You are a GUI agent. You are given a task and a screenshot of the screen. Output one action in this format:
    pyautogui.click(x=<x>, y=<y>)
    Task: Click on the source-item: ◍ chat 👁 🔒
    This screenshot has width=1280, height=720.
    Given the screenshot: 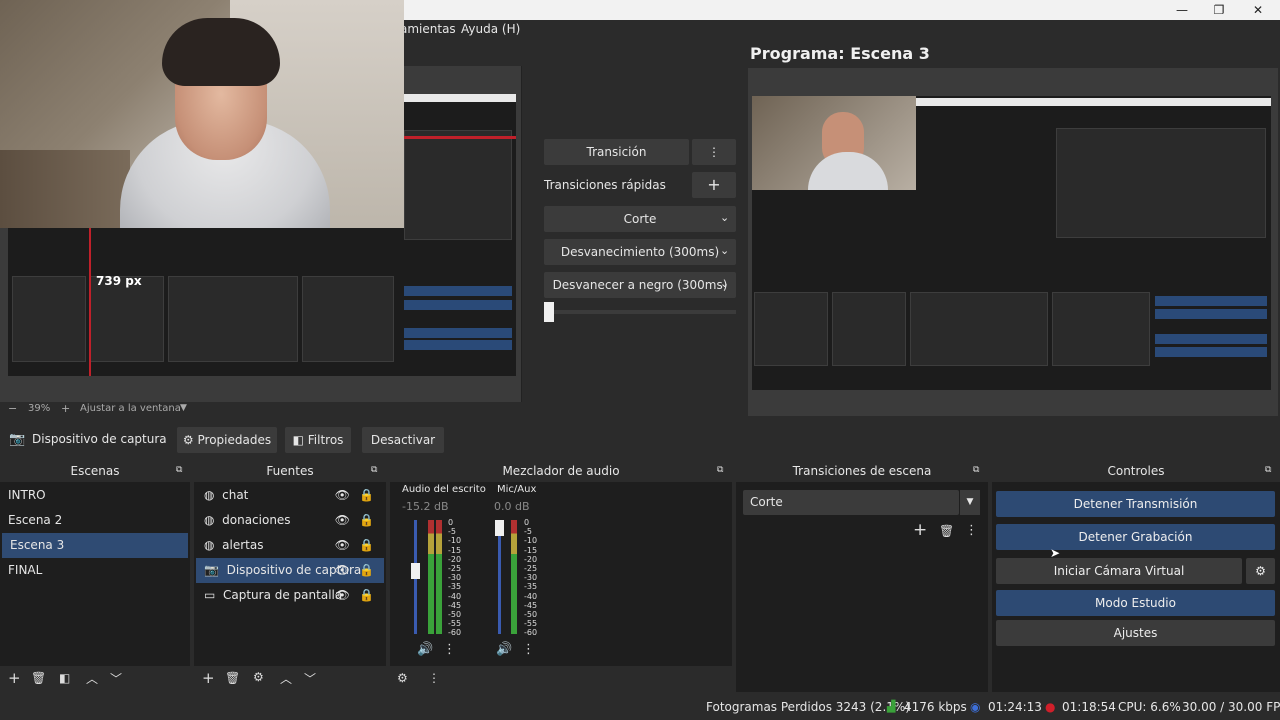 What is the action you would take?
    pyautogui.click(x=290, y=495)
    